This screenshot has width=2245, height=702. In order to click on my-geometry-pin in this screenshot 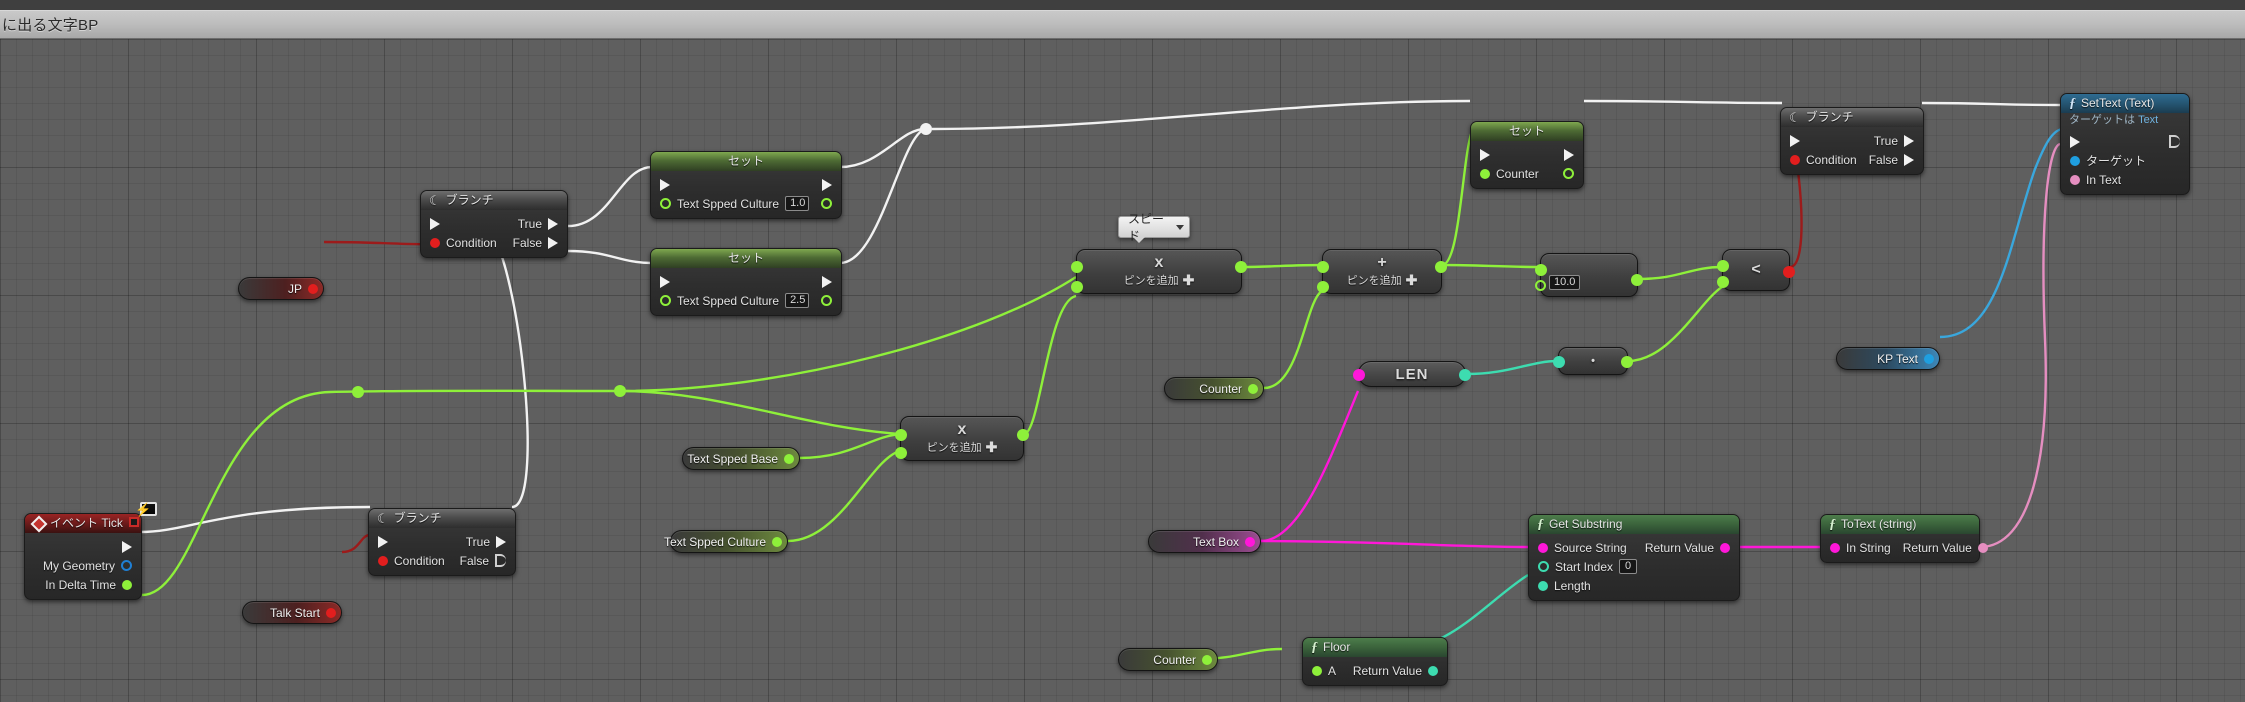, I will do `click(126, 565)`.